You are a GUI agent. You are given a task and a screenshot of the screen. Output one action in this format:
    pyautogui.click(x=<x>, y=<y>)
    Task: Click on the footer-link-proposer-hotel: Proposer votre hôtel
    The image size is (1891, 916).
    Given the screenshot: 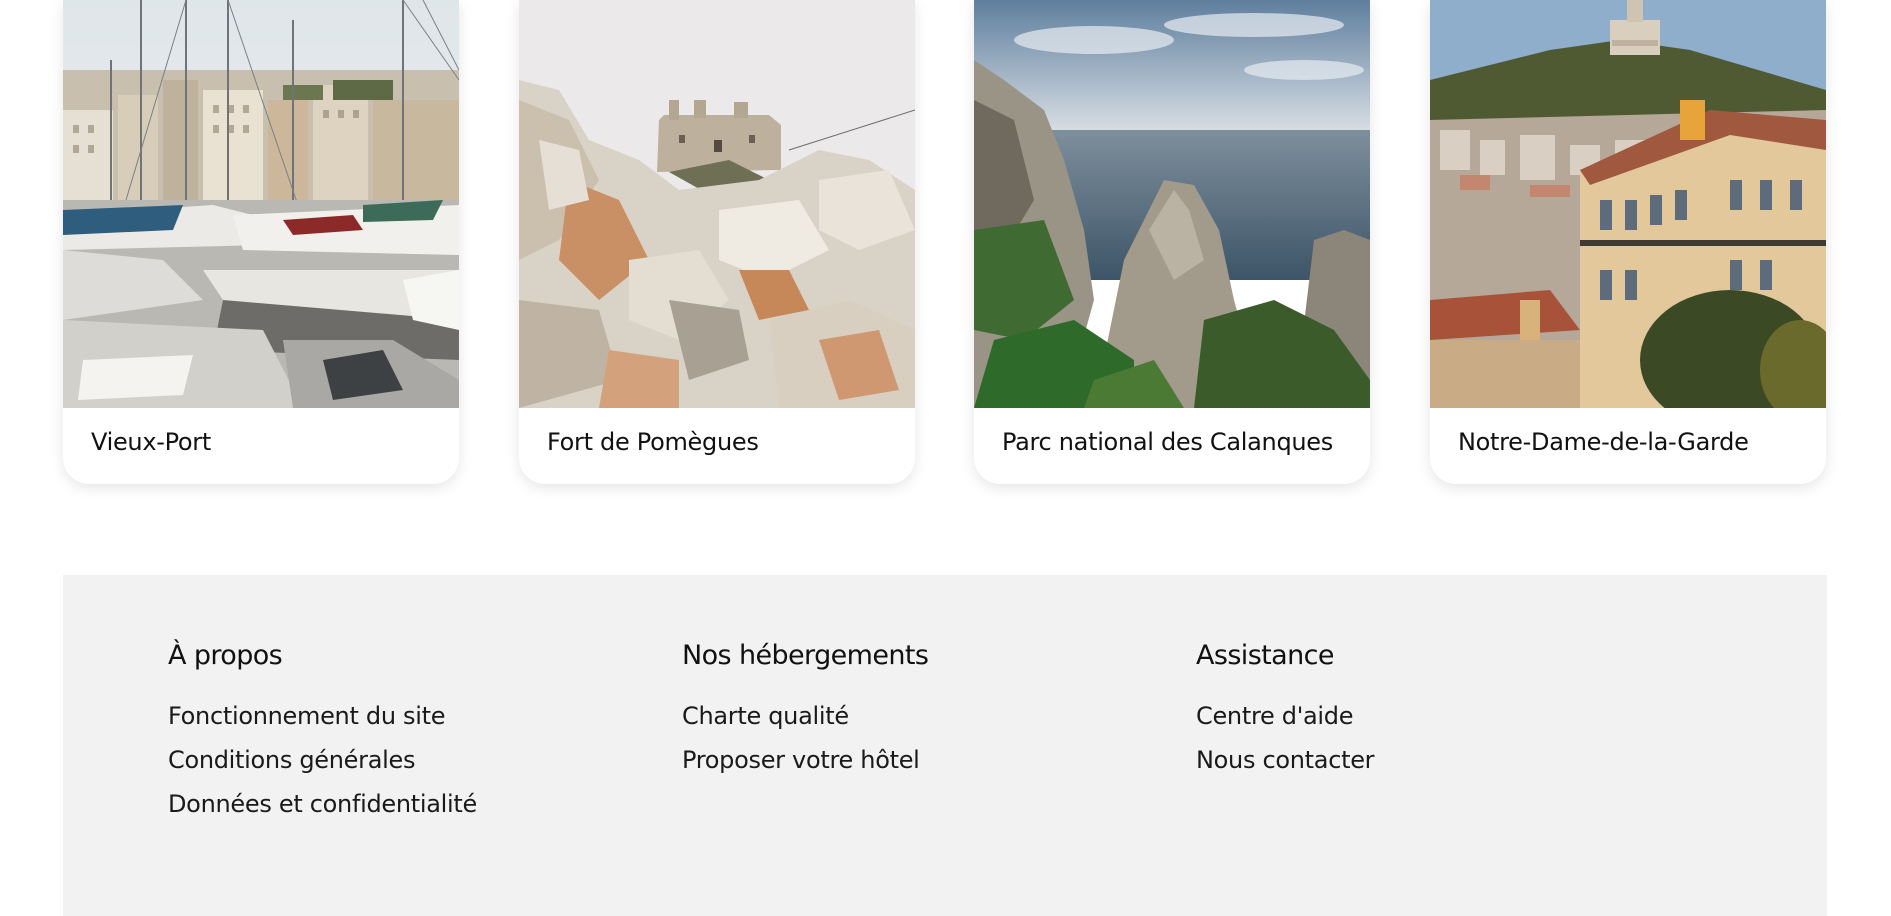 What is the action you would take?
    pyautogui.click(x=922, y=760)
    